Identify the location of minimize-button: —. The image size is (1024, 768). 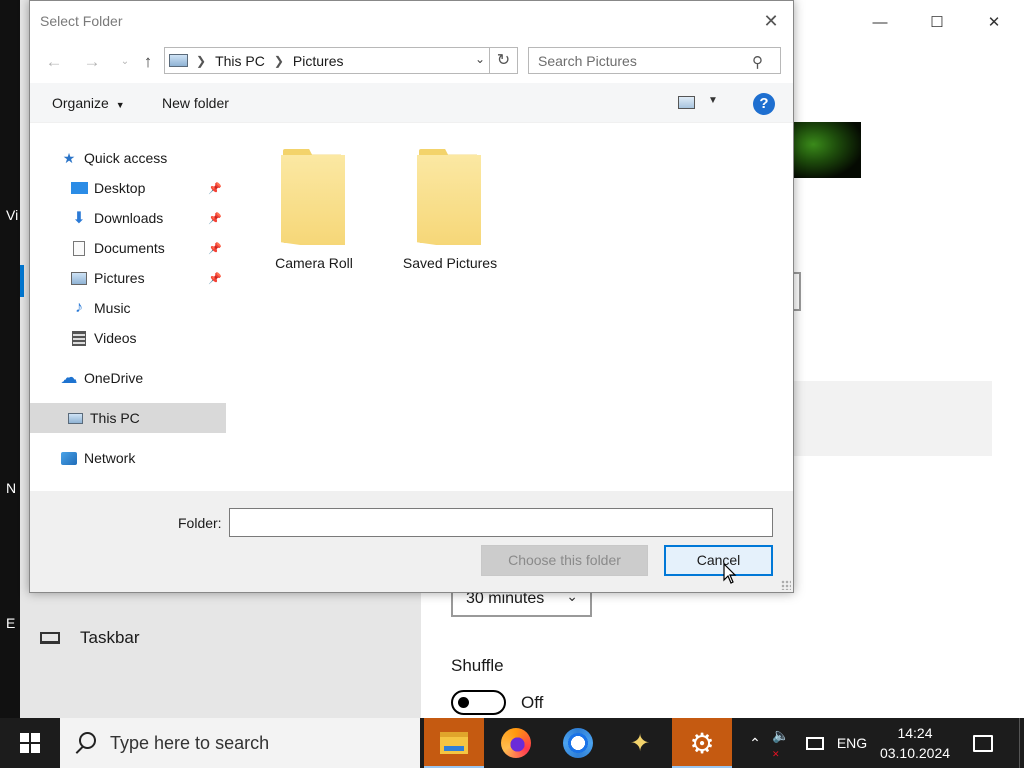
(880, 22).